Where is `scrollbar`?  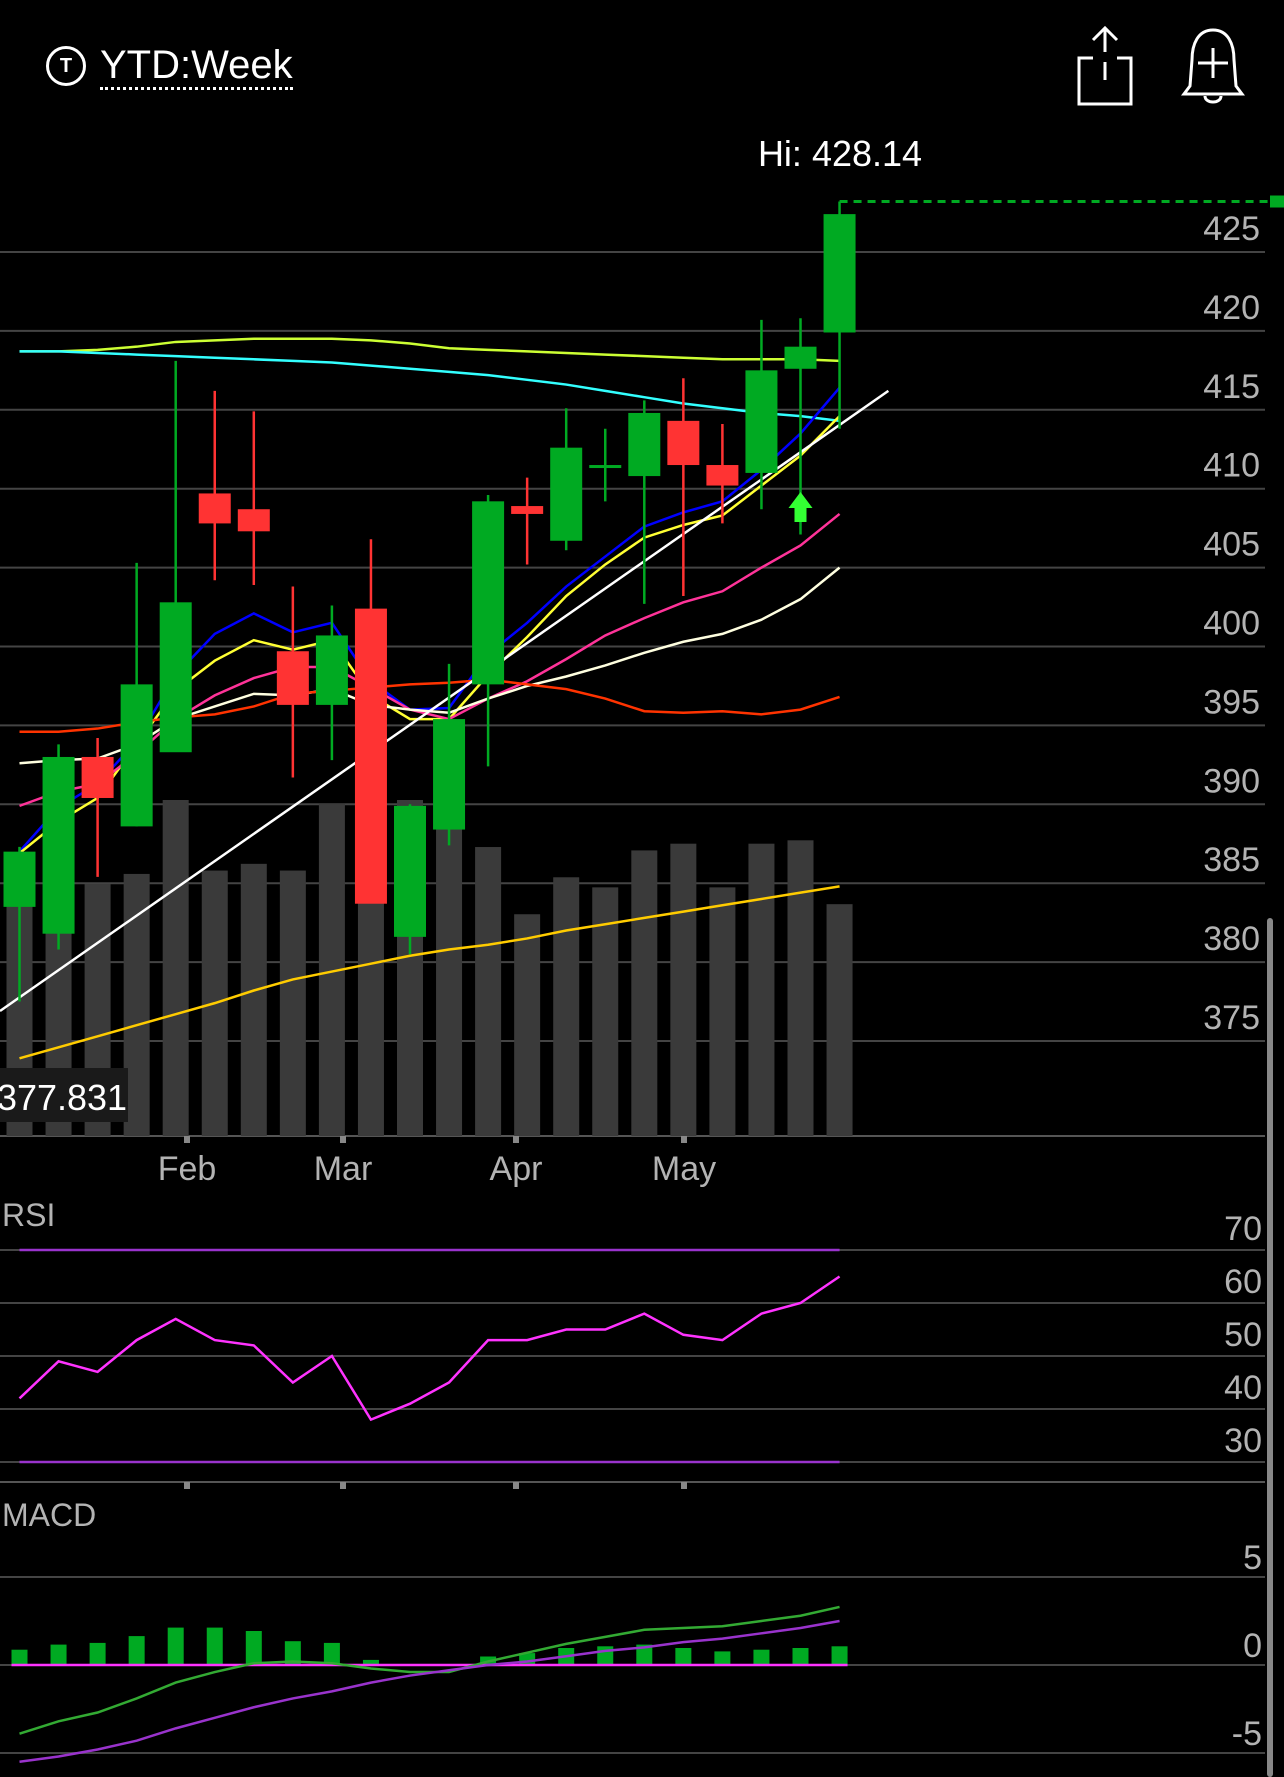 scrollbar is located at coordinates (1270, 1347).